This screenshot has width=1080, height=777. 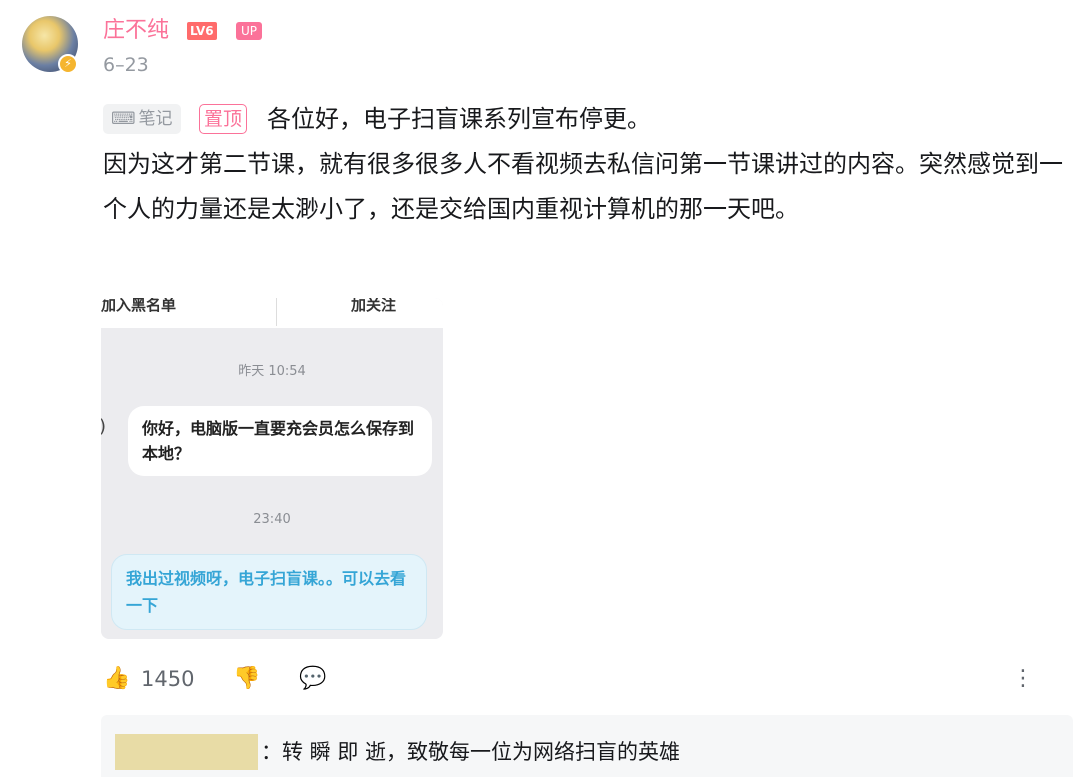 I want to click on avatar-edge: ), so click(x=103, y=426).